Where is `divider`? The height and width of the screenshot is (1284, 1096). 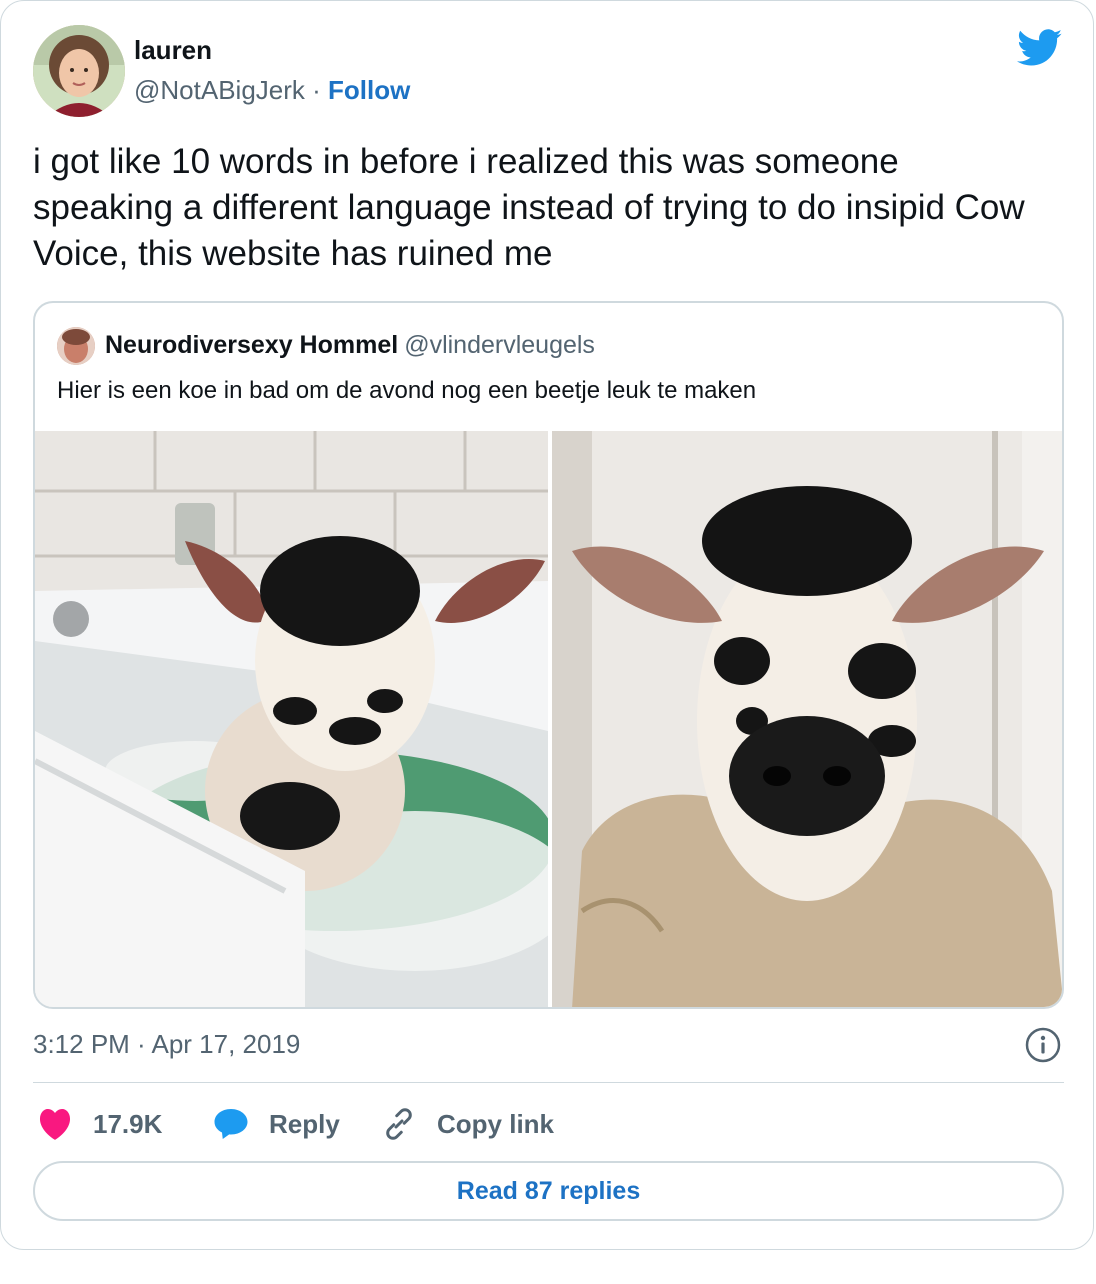 divider is located at coordinates (548, 1082).